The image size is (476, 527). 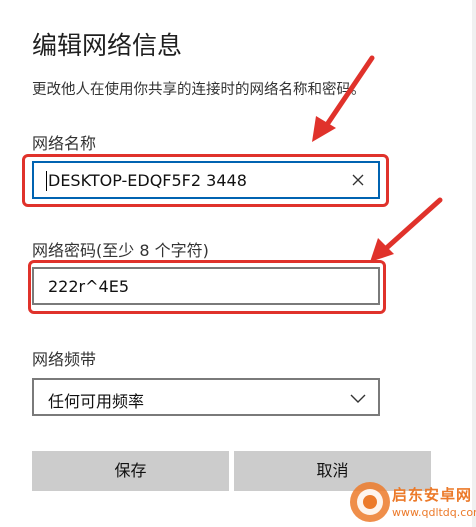 I want to click on watermark-url: www.qdltdq.com, so click(x=434, y=512).